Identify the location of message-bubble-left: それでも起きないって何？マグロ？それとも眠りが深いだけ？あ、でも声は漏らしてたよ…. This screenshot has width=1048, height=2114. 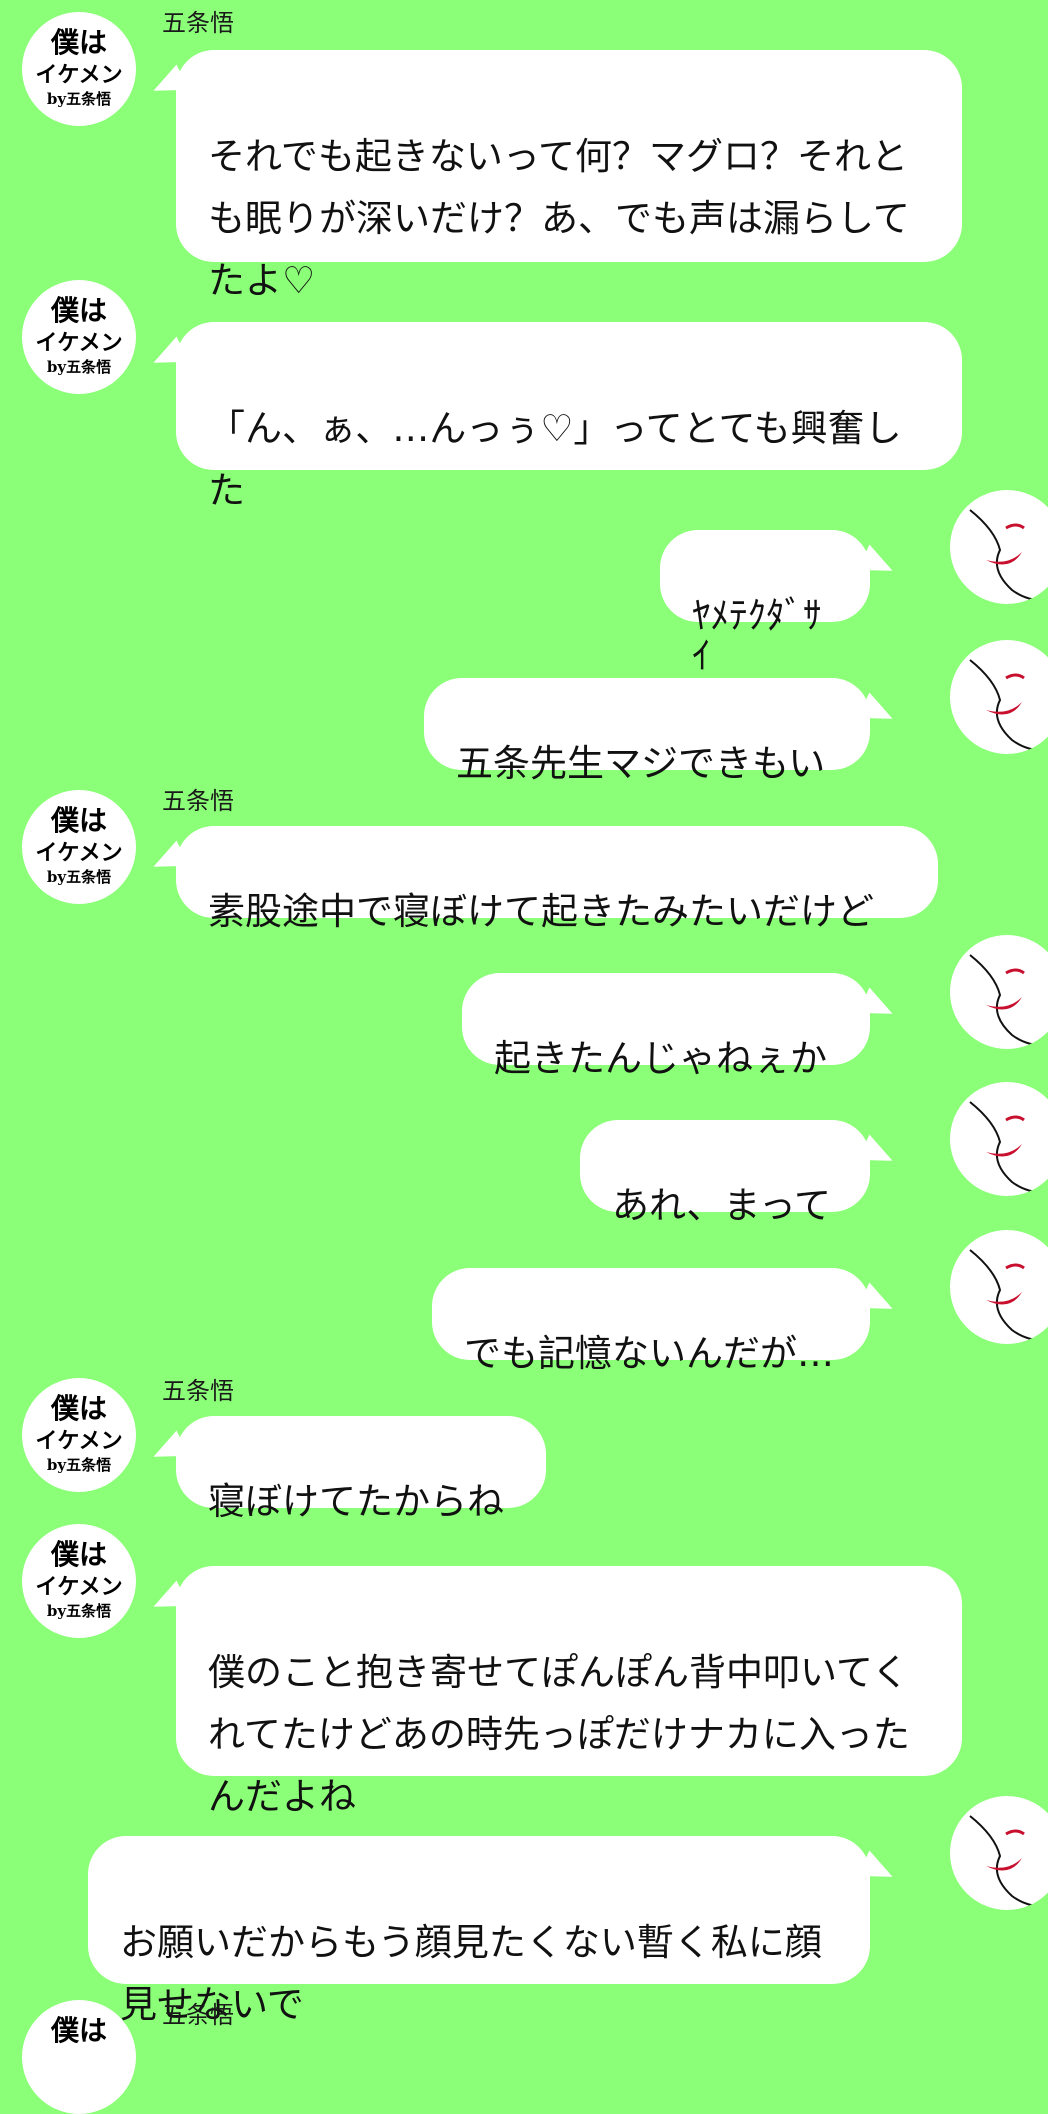
(569, 176).